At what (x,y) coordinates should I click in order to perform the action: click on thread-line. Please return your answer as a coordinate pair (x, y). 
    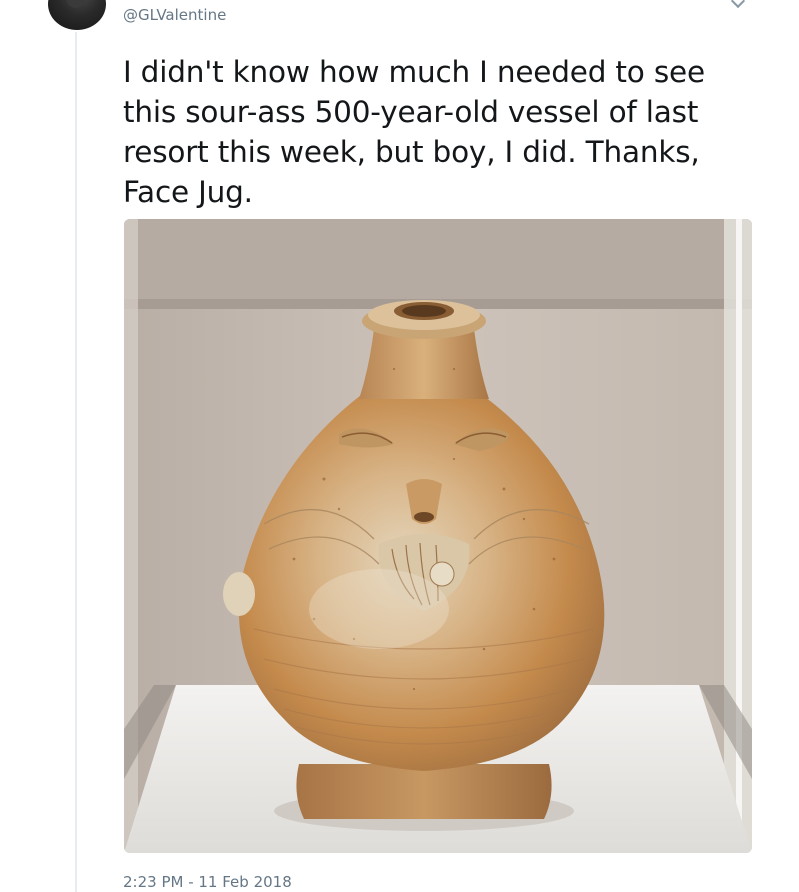
    Looking at the image, I should click on (76, 462).